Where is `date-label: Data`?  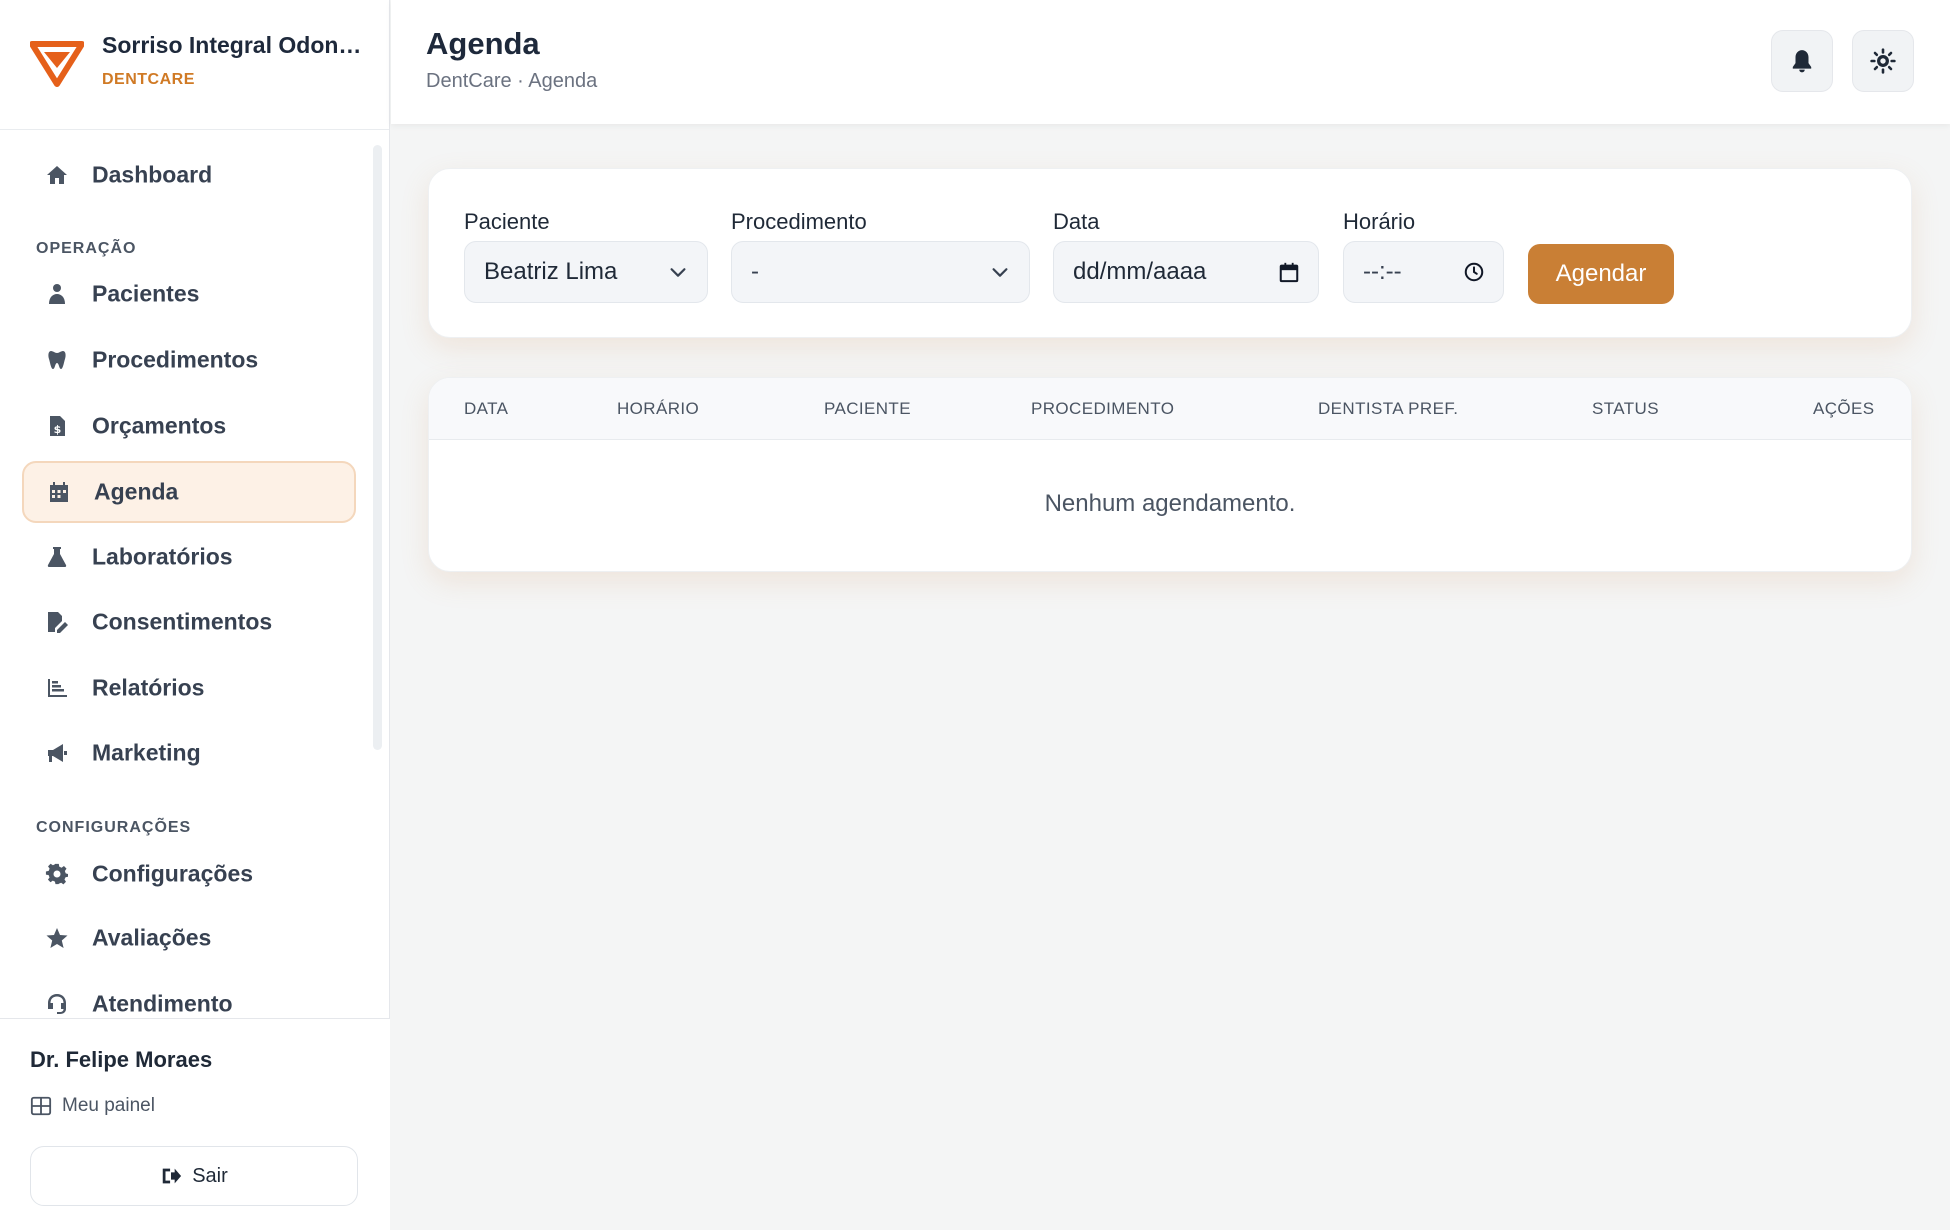
date-label: Data is located at coordinates (1076, 221).